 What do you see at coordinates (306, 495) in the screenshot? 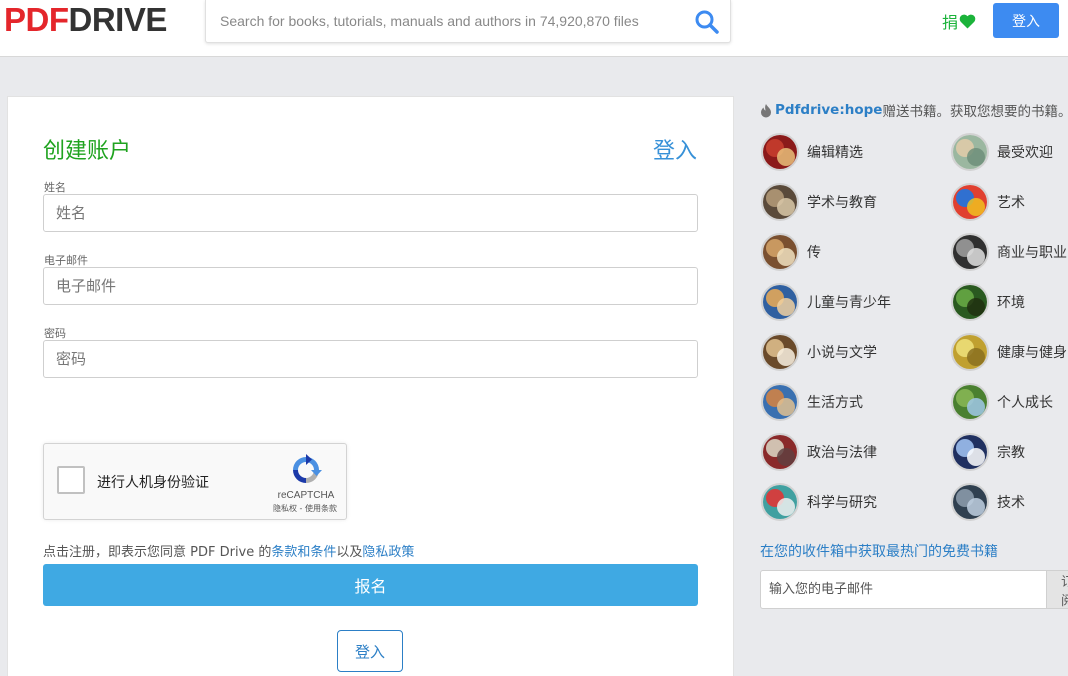
I see `recaptcha-brand: reCAPTCHA` at bounding box center [306, 495].